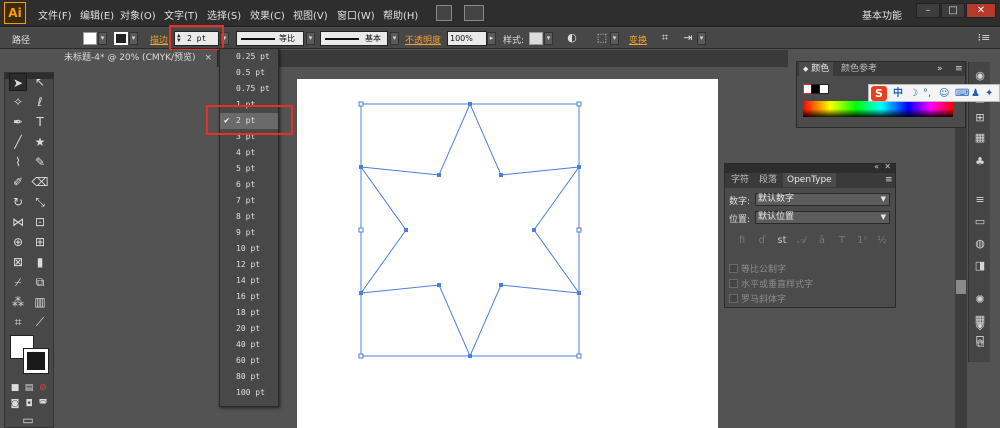 Image resolution: width=1000 pixels, height=428 pixels. I want to click on stroke-option: 14 pt, so click(249, 281).